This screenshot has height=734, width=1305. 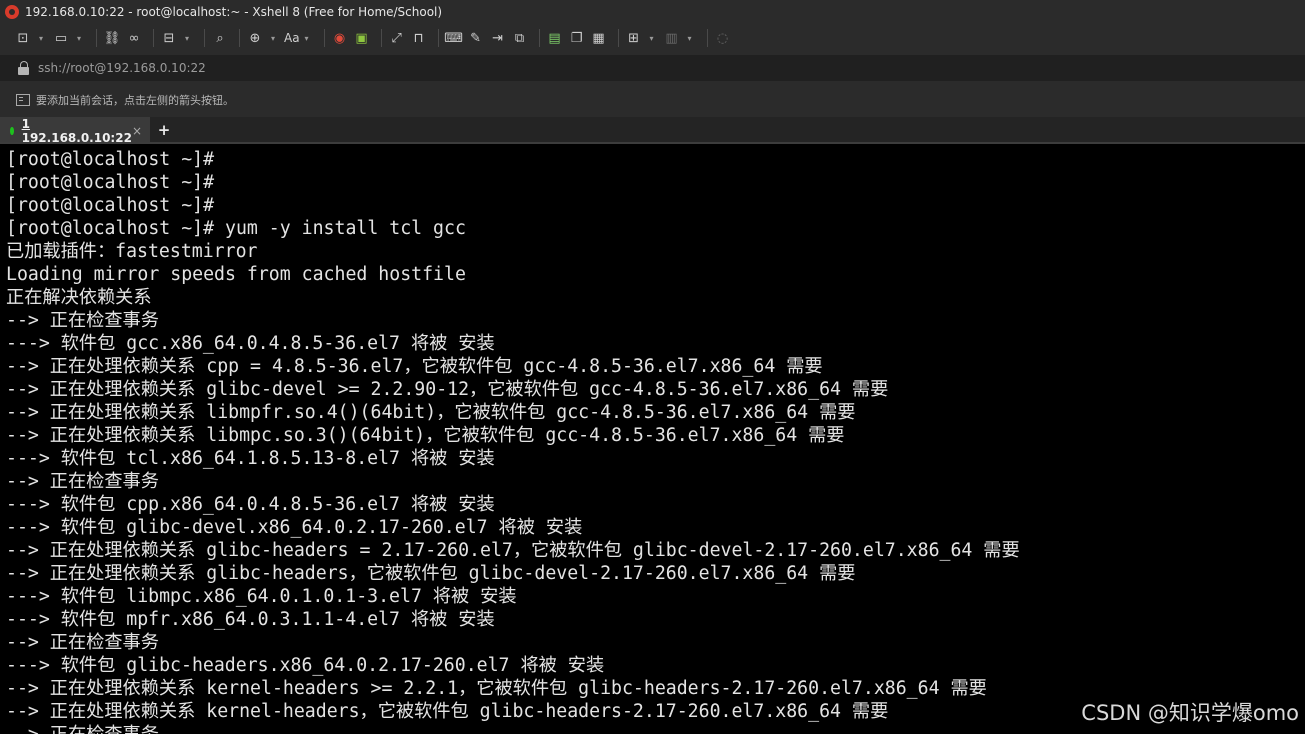 I want to click on terminal-line: ---> 软件包 cpp.x86_64.0.4.8.5-36.el7 将被 安装, so click(x=250, y=504).